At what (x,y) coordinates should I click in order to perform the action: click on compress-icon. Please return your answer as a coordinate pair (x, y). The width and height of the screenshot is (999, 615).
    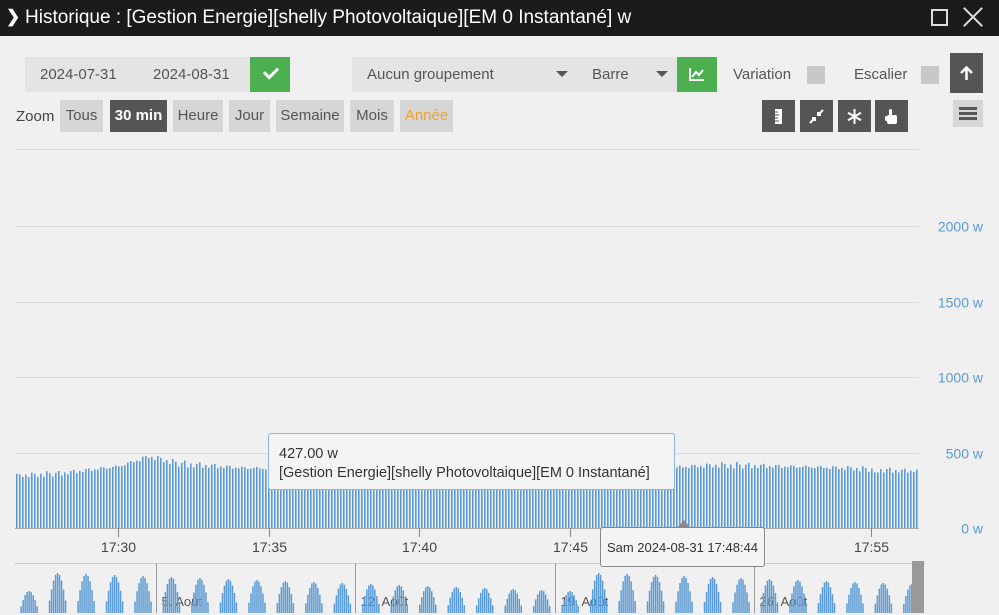
    Looking at the image, I should click on (816, 116).